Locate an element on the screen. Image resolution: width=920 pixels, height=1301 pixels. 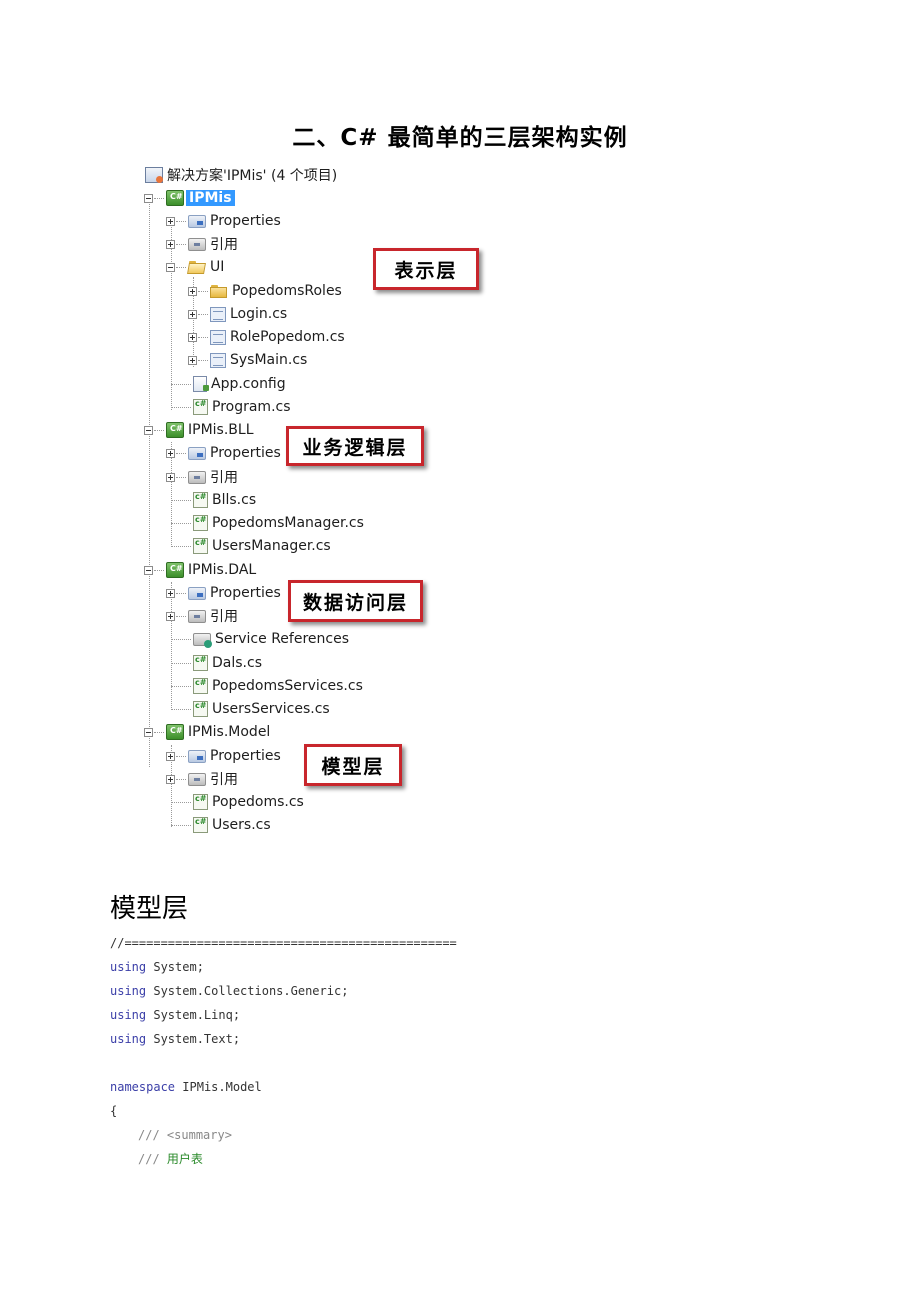
tree-item: RolePopedom.cs is located at coordinates (266, 337).